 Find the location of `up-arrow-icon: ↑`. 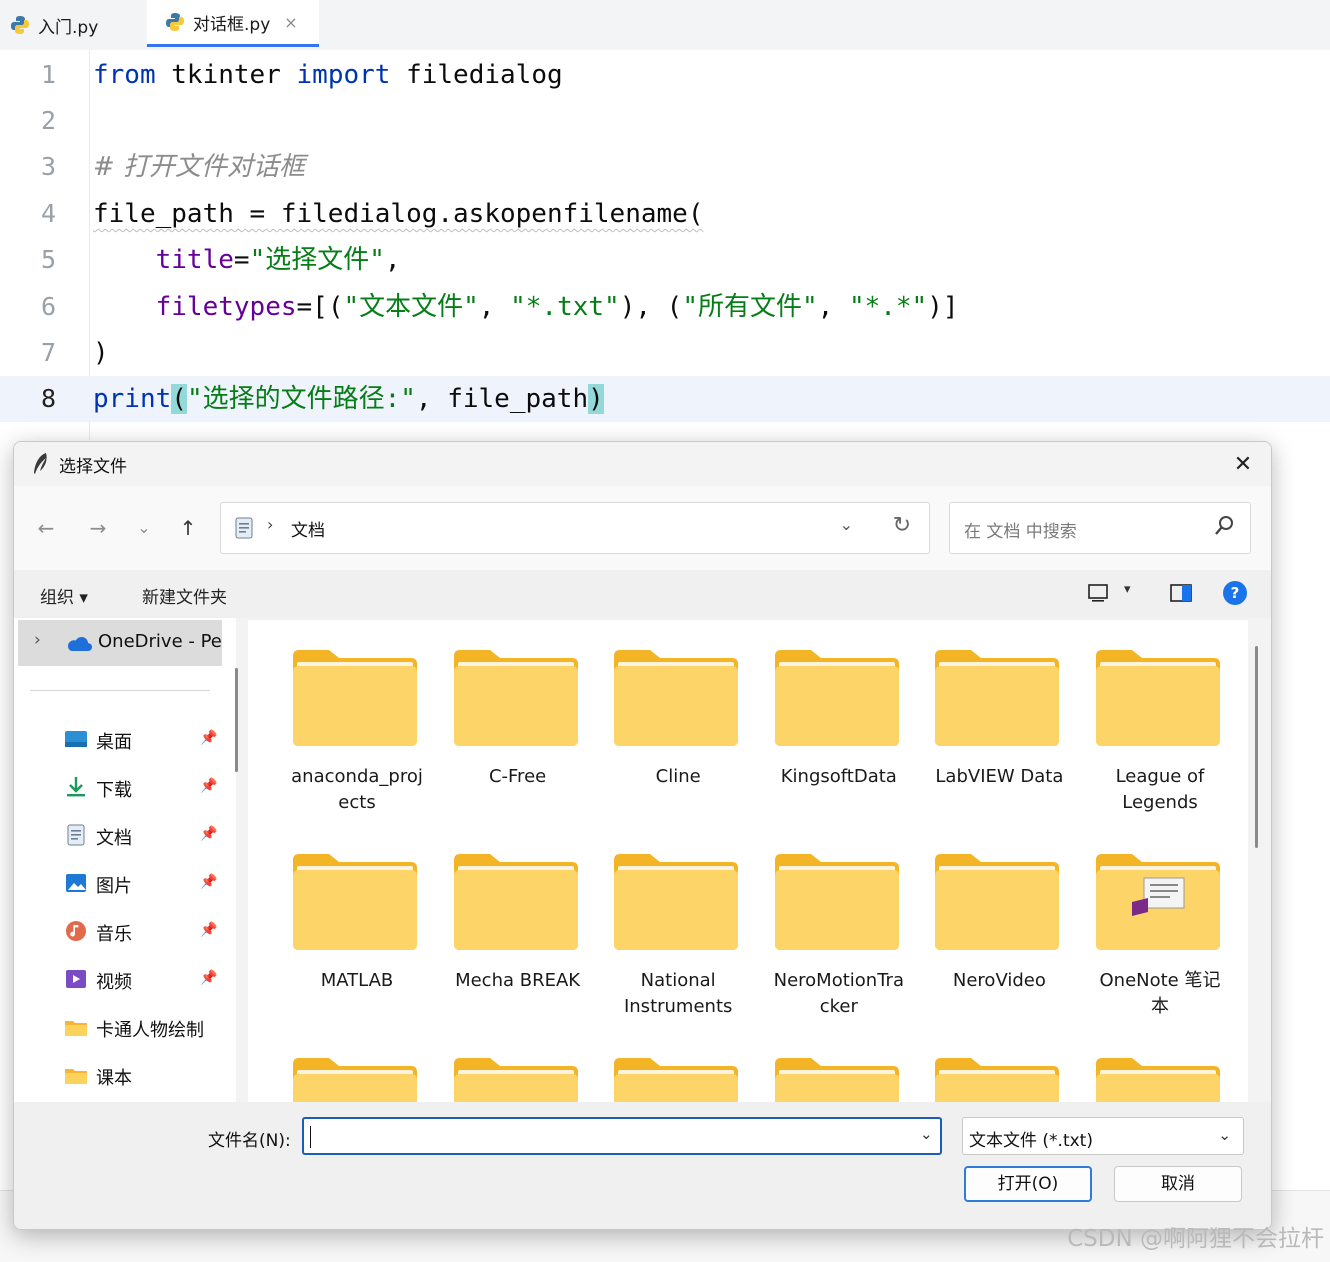

up-arrow-icon: ↑ is located at coordinates (188, 528).